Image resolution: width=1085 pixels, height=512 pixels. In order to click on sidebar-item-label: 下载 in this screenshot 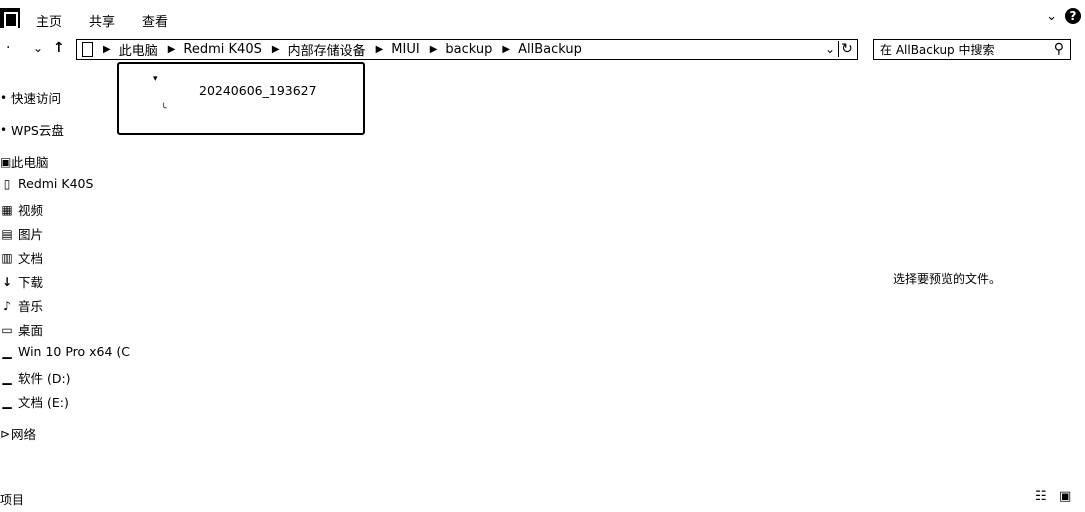, I will do `click(31, 282)`.